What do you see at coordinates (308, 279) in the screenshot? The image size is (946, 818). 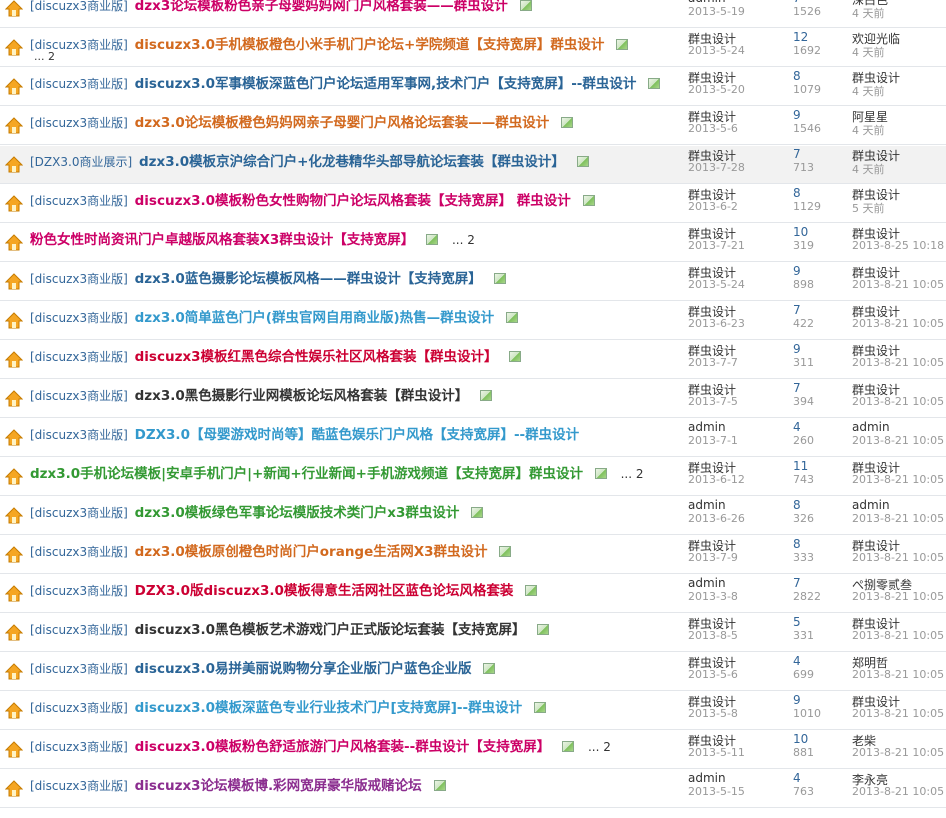 I see `thread-title-link: dzx3.0蓝色摄影论坛模板风格——群虫设计【支持宽屏】` at bounding box center [308, 279].